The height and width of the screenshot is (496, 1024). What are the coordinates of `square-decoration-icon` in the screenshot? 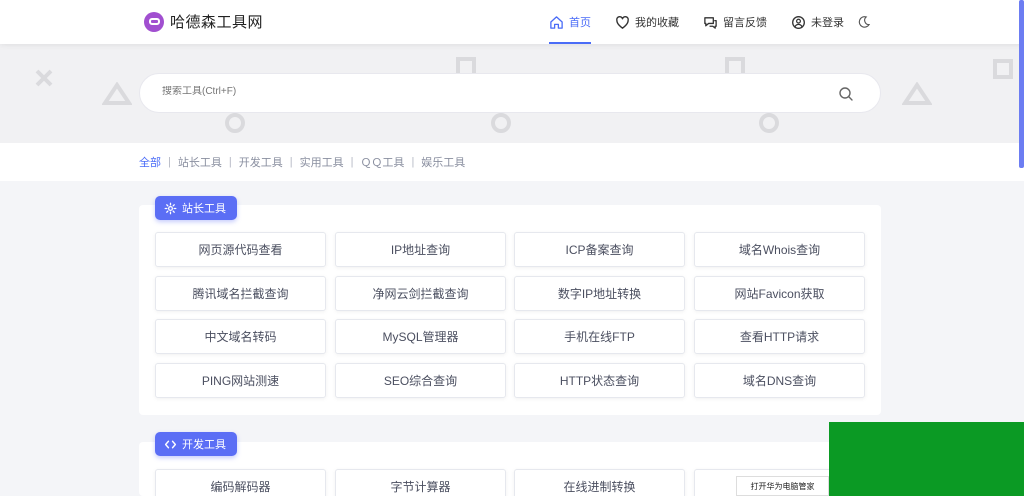 It's located at (1003, 69).